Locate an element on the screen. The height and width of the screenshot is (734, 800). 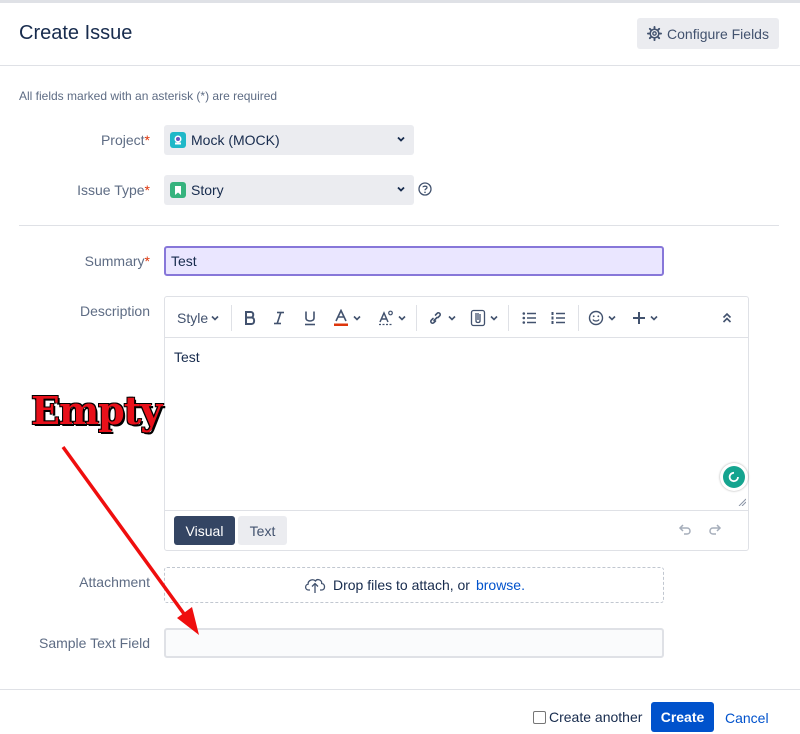
italic-button is located at coordinates (279, 318).